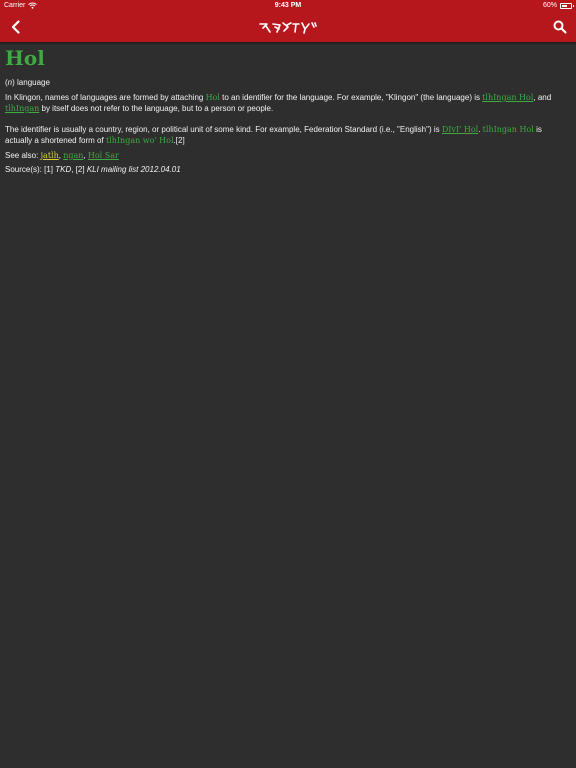 Image resolution: width=576 pixels, height=768 pixels. Describe the element at coordinates (79, 169) in the screenshot. I see `source-ref: , [2]` at that location.